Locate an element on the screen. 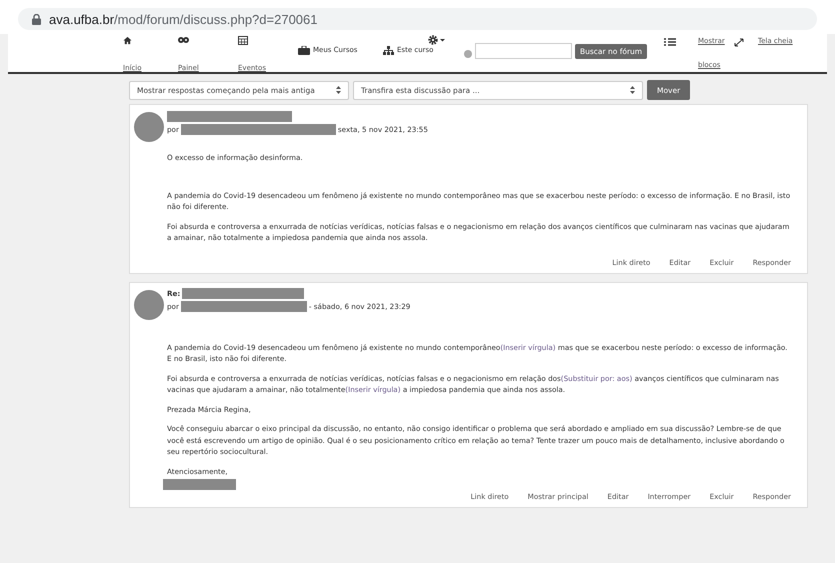 The height and width of the screenshot is (563, 835). lock-icon is located at coordinates (36, 19).